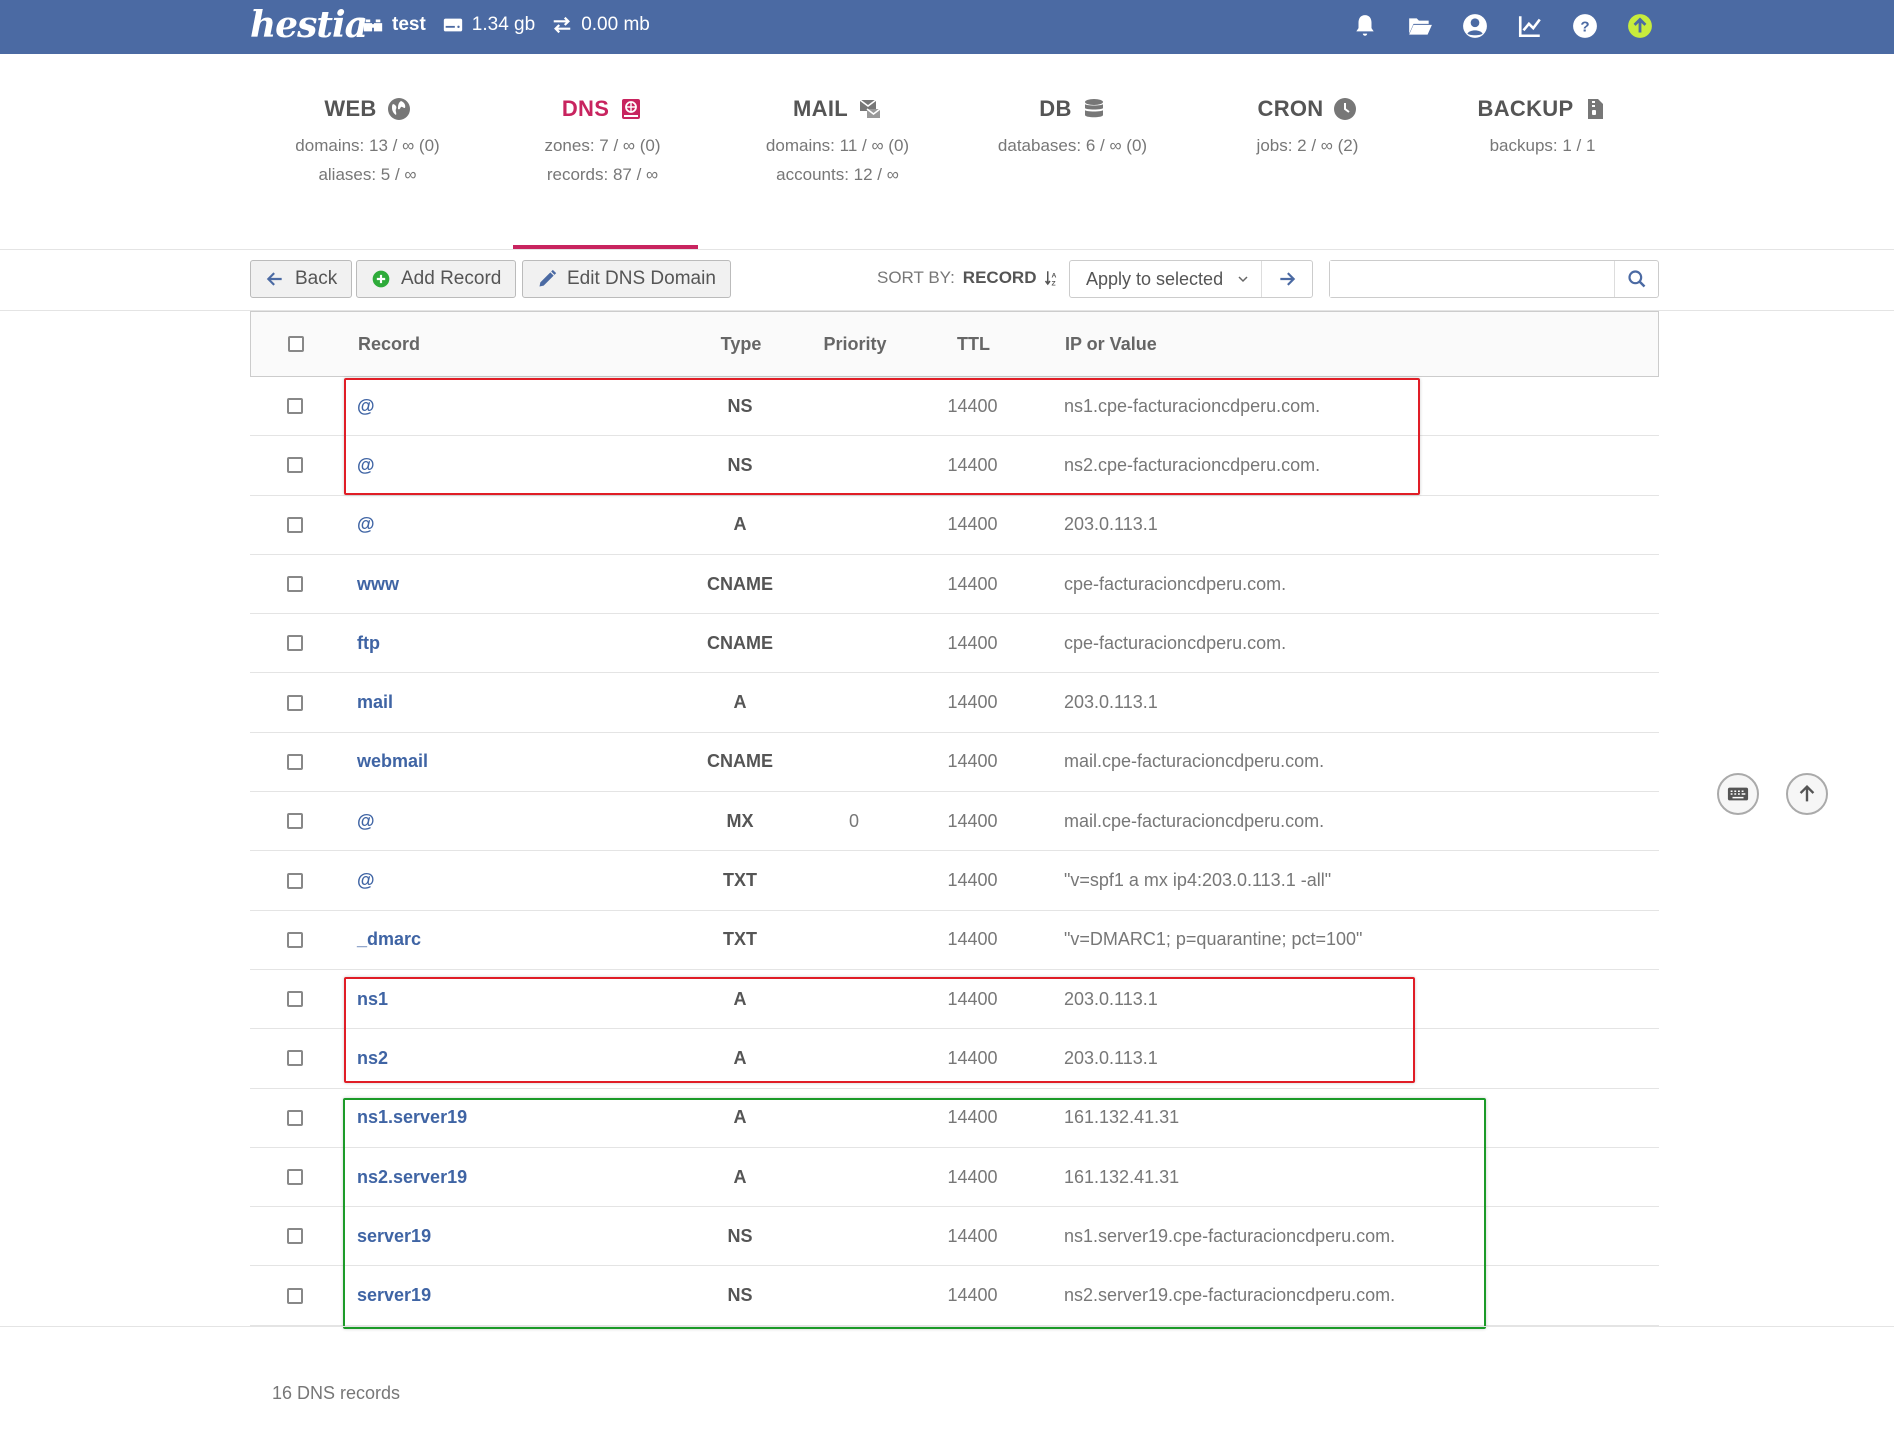 Image resolution: width=1894 pixels, height=1452 pixels. What do you see at coordinates (954, 1118) in the screenshot?
I see `table-row: ns1.server19 A 14400 161.132.41.31` at bounding box center [954, 1118].